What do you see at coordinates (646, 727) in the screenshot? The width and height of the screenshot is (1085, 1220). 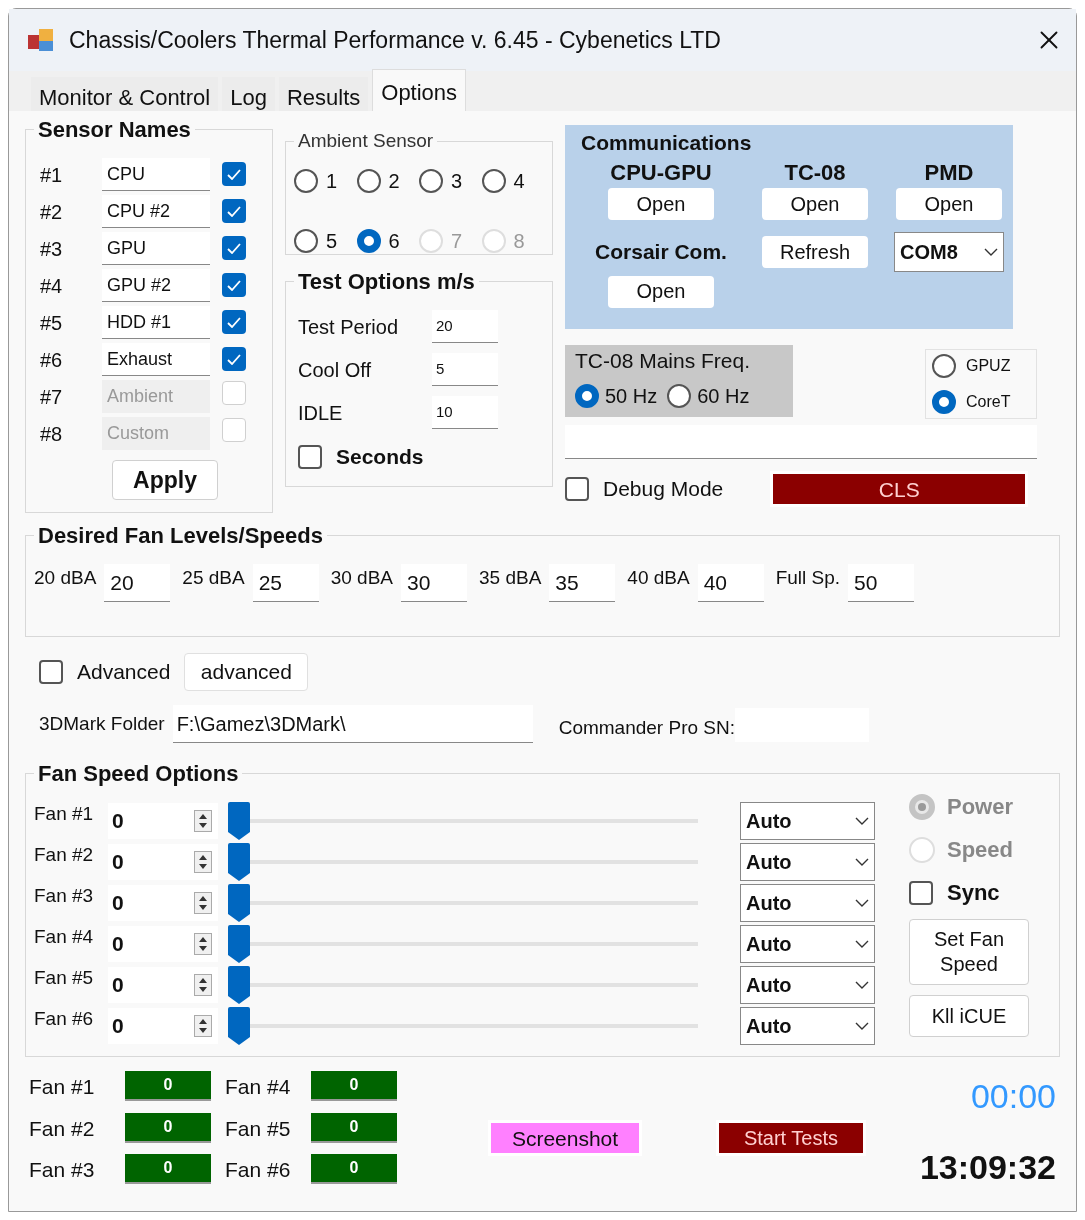 I see `field-label: Commander Pro SN:` at bounding box center [646, 727].